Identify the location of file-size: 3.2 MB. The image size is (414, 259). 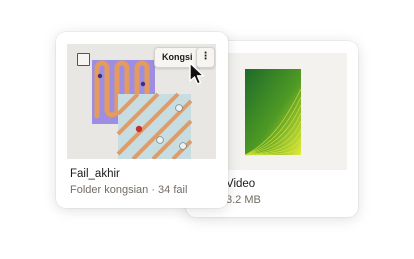
(243, 200).